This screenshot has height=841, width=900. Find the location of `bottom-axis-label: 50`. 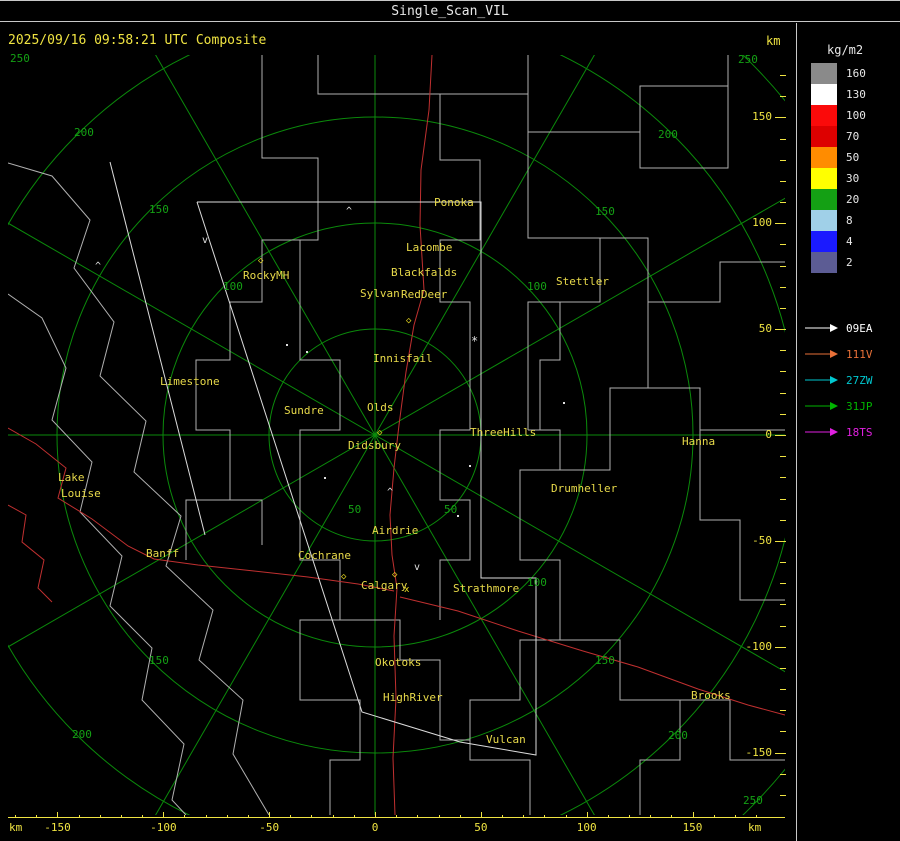

bottom-axis-label: 50 is located at coordinates (481, 827).